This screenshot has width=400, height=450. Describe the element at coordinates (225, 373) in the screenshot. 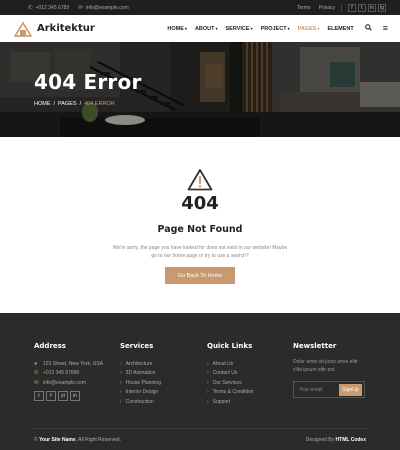

I see `footer-quick-link-label: Contact Us` at that location.